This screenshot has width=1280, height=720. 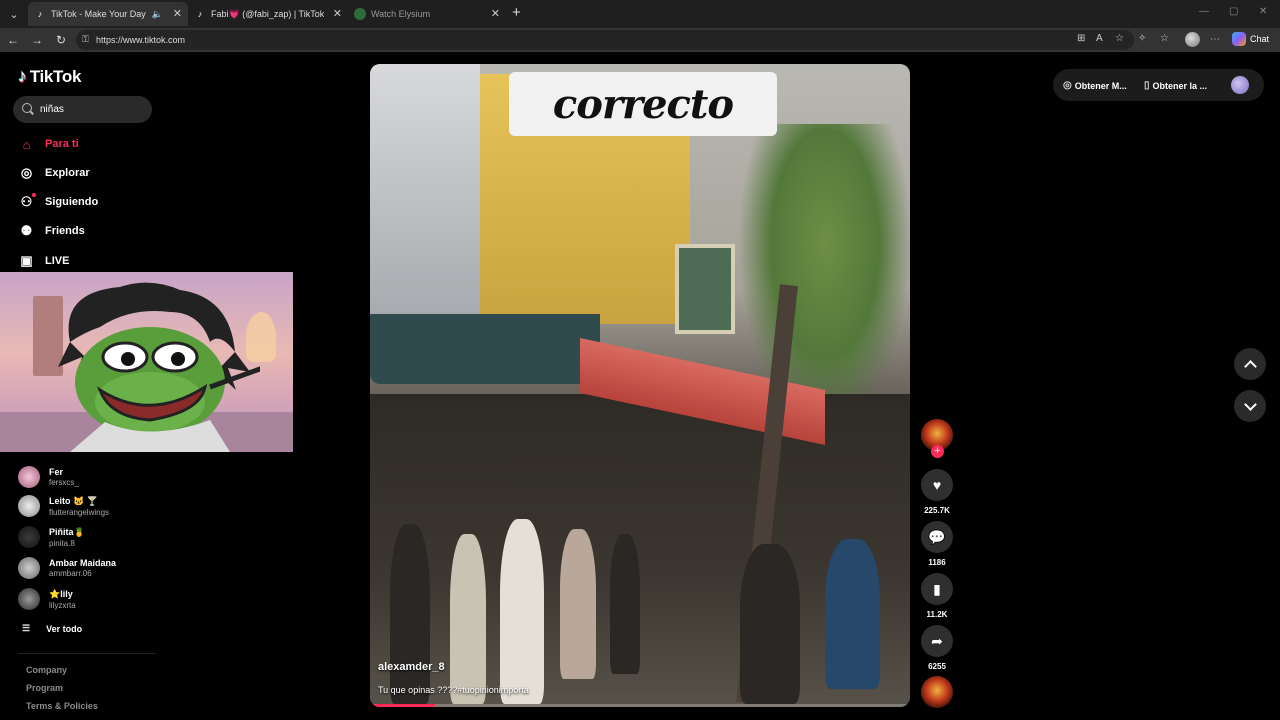 I want to click on following-item: Ambar Maidana ammbarr.06, so click(x=67, y=568).